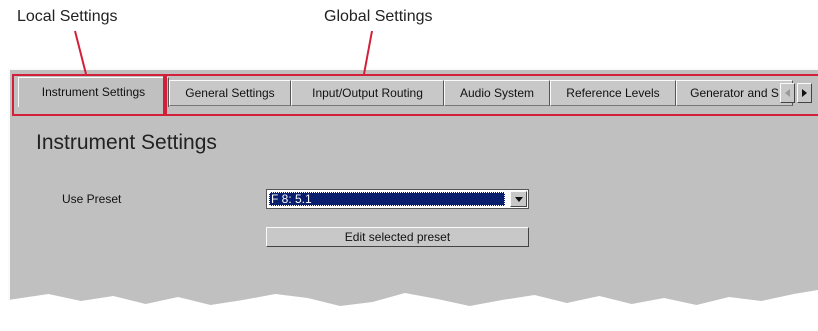 The width and height of the screenshot is (818, 331). I want to click on page-title: Instrument Settings, so click(126, 142).